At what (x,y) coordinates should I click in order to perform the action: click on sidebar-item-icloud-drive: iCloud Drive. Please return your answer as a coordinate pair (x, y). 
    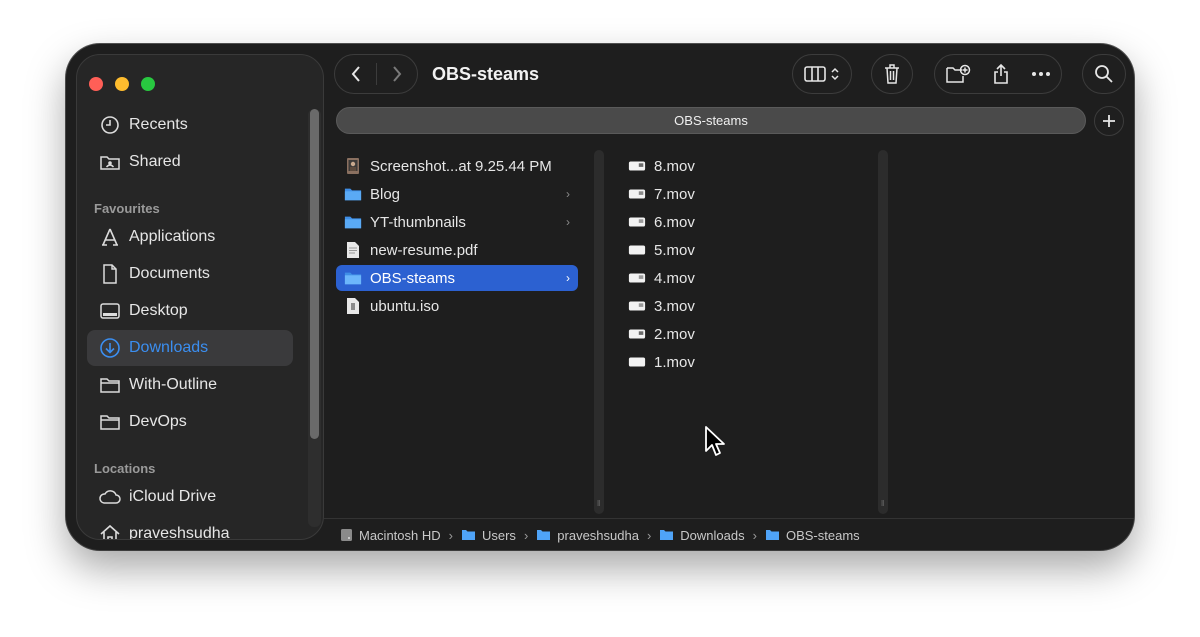
    Looking at the image, I should click on (190, 497).